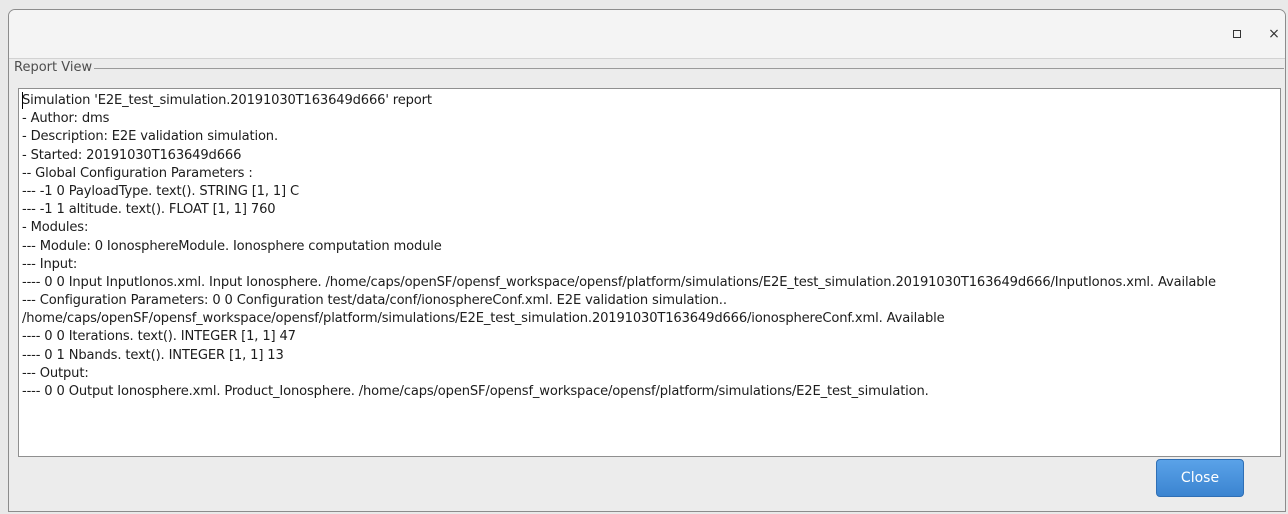 The width and height of the screenshot is (1288, 514). Describe the element at coordinates (55, 228) in the screenshot. I see `report-line: - Modules:` at that location.